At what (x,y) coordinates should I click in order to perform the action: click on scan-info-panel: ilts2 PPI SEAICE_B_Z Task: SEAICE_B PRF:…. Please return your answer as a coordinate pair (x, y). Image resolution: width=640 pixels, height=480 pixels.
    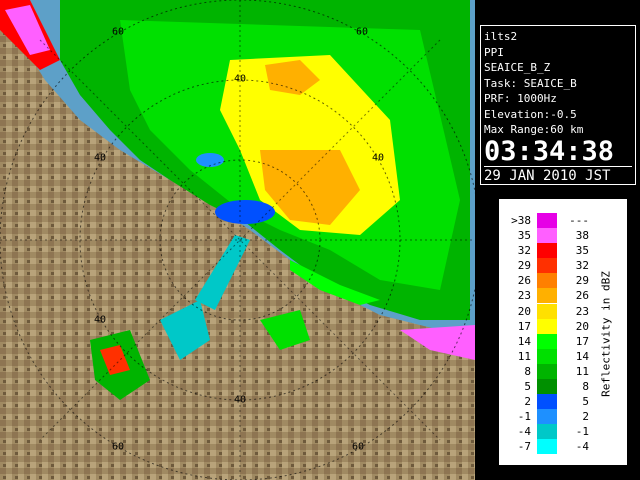
    Looking at the image, I should click on (558, 105).